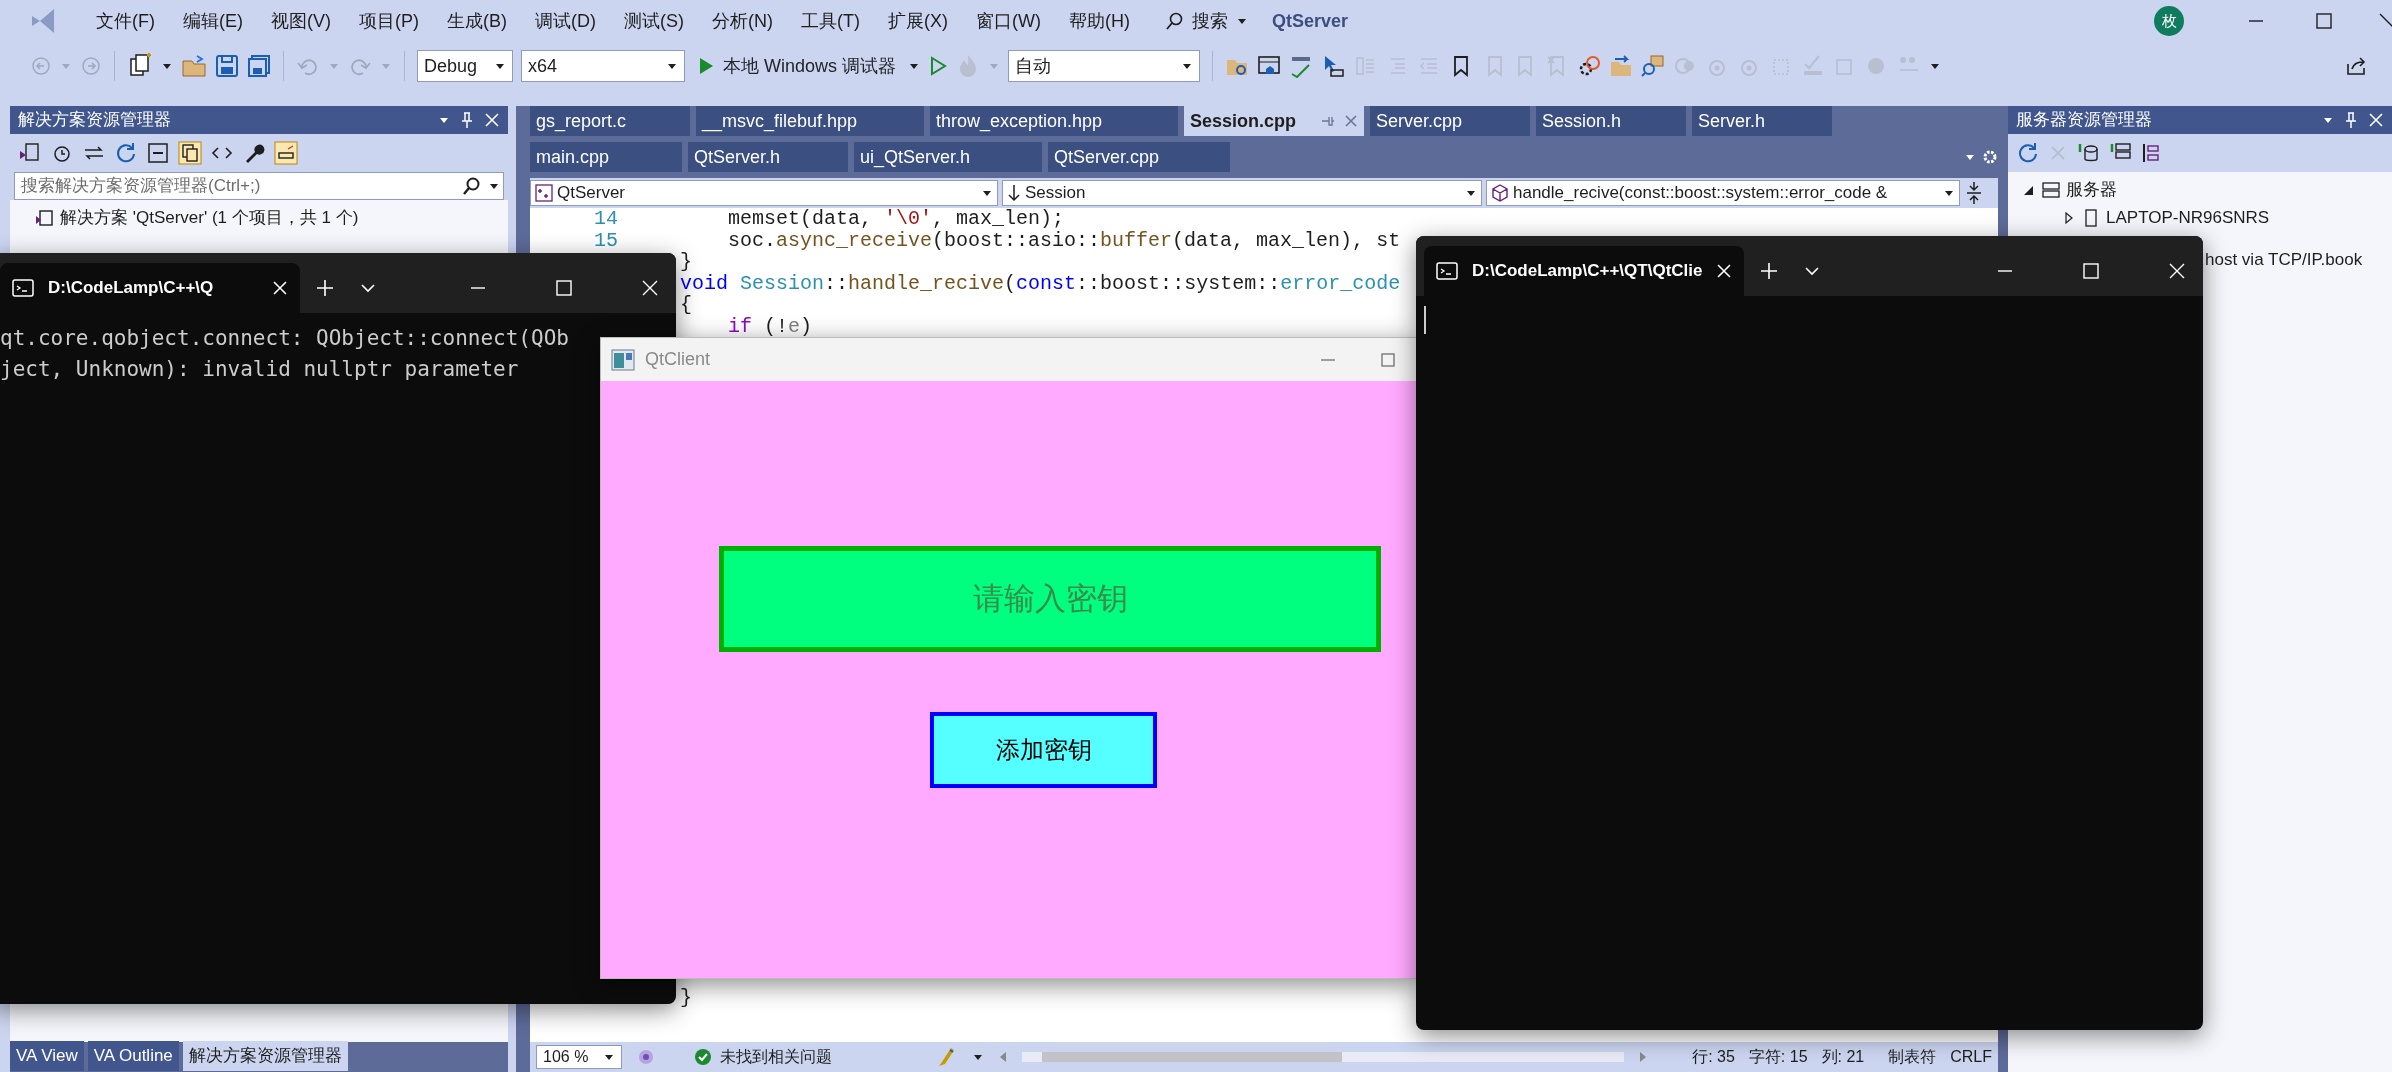  I want to click on code-line: }, so click(686, 997).